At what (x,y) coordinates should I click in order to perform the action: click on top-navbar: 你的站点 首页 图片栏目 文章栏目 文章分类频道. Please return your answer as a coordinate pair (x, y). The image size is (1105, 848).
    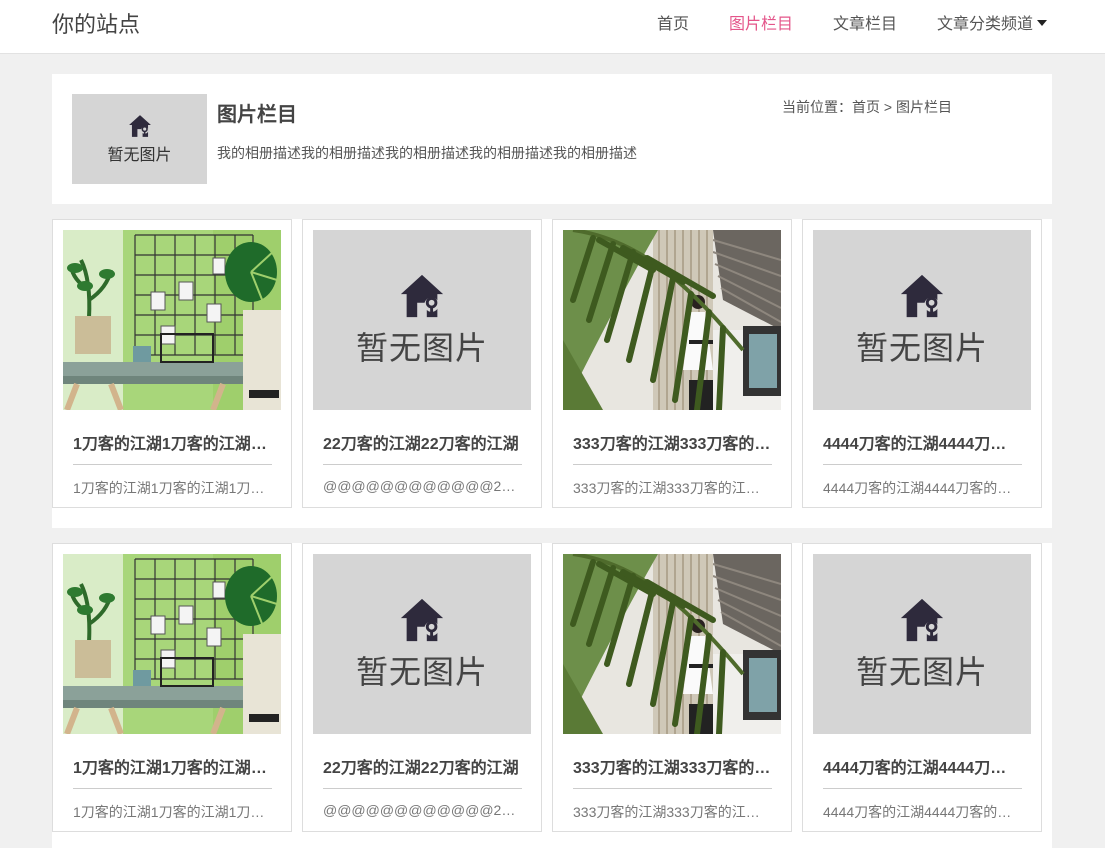
    Looking at the image, I should click on (552, 27).